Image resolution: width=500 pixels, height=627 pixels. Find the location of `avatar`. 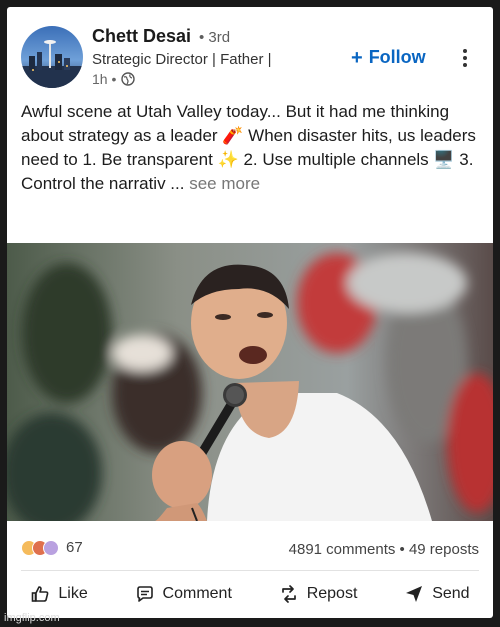

avatar is located at coordinates (52, 57).